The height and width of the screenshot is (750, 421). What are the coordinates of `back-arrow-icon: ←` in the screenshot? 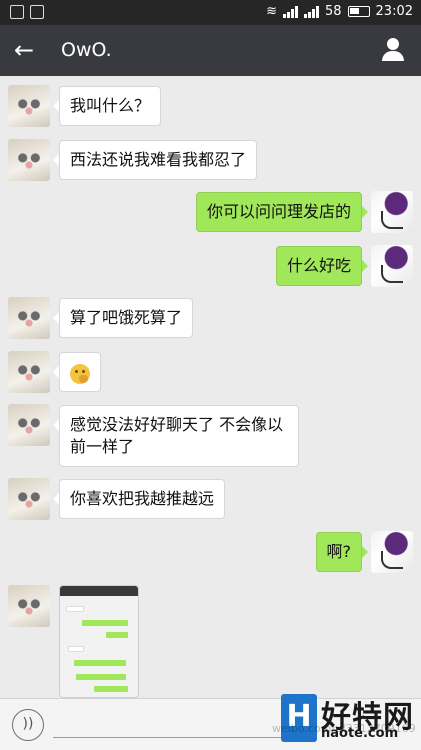 It's located at (26, 50).